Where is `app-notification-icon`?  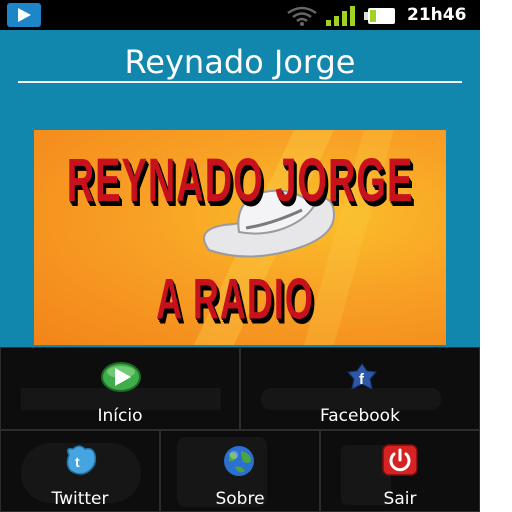
app-notification-icon is located at coordinates (24, 15).